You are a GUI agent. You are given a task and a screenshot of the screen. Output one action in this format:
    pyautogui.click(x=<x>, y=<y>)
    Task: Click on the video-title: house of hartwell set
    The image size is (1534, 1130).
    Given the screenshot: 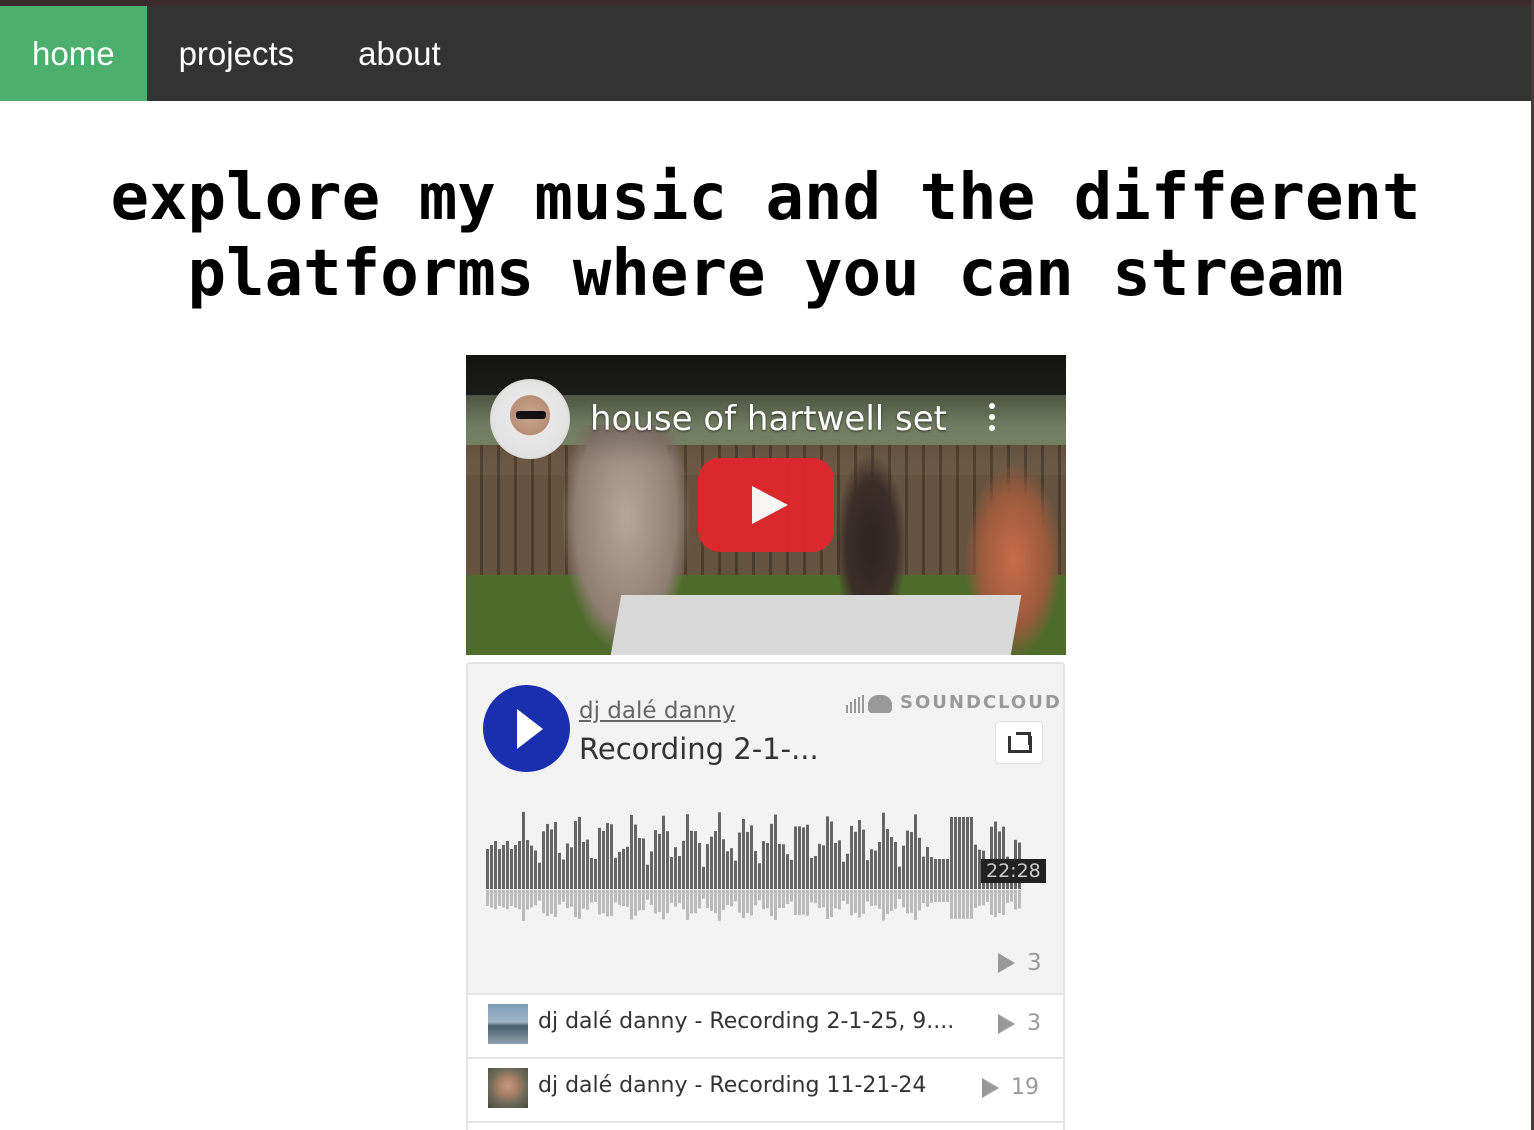 What is the action you would take?
    pyautogui.click(x=768, y=419)
    